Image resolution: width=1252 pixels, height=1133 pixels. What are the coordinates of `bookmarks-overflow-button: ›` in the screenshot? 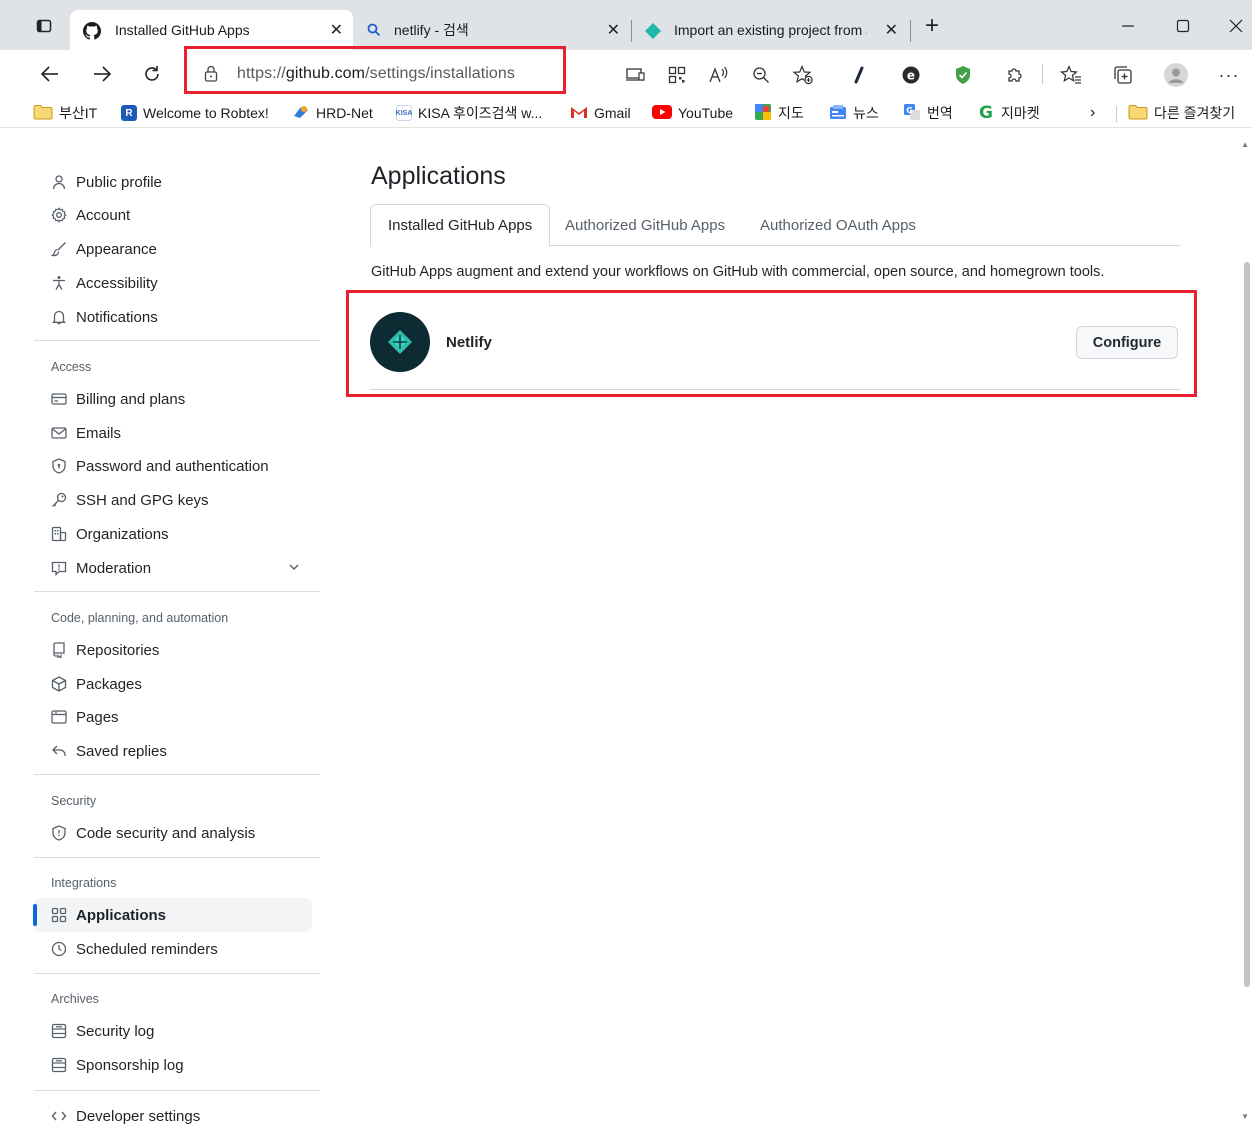 It's located at (1092, 113).